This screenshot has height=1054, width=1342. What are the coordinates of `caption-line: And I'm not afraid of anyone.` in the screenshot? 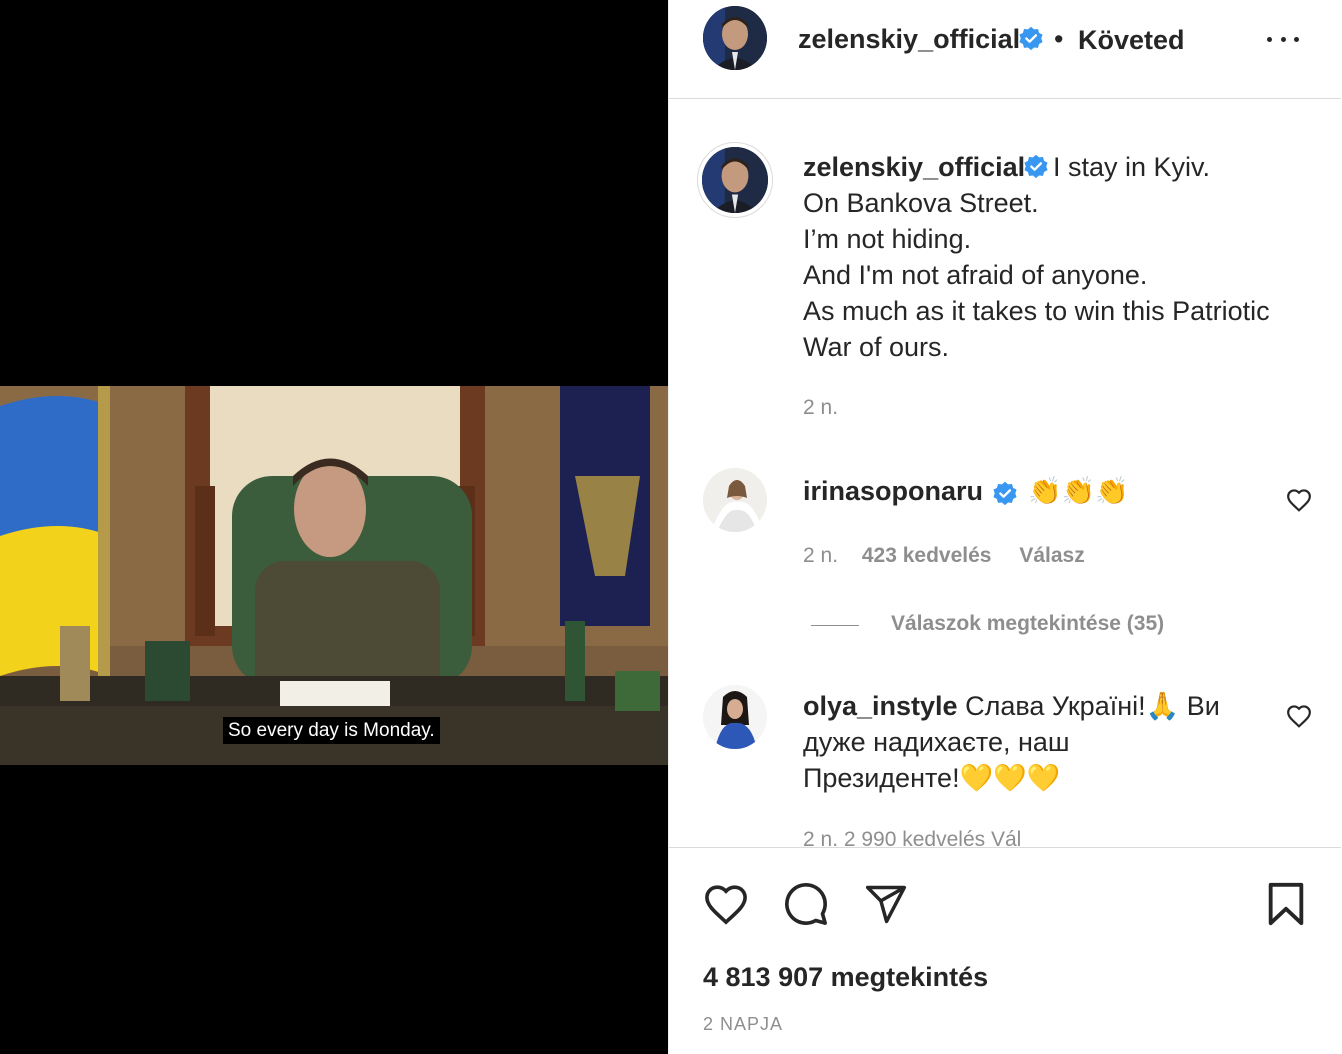 It's located at (975, 275).